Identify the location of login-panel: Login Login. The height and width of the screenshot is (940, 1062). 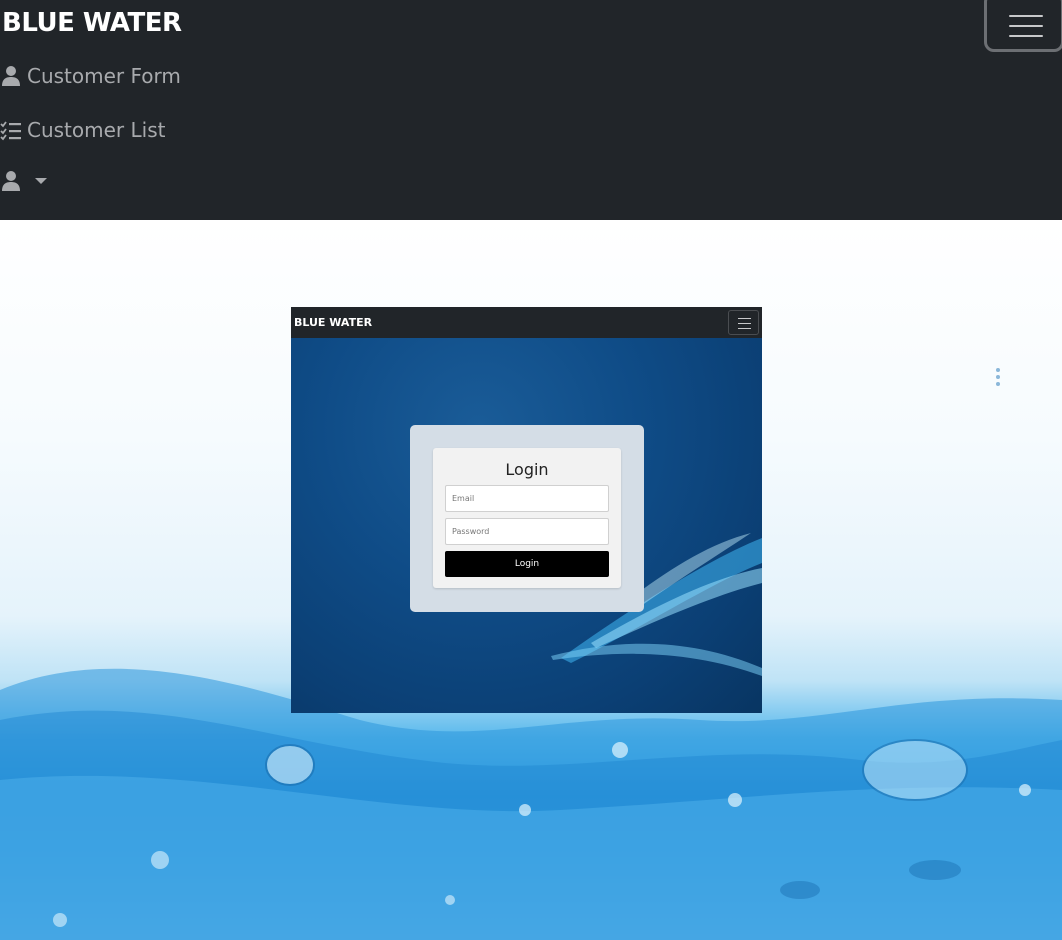
(527, 518).